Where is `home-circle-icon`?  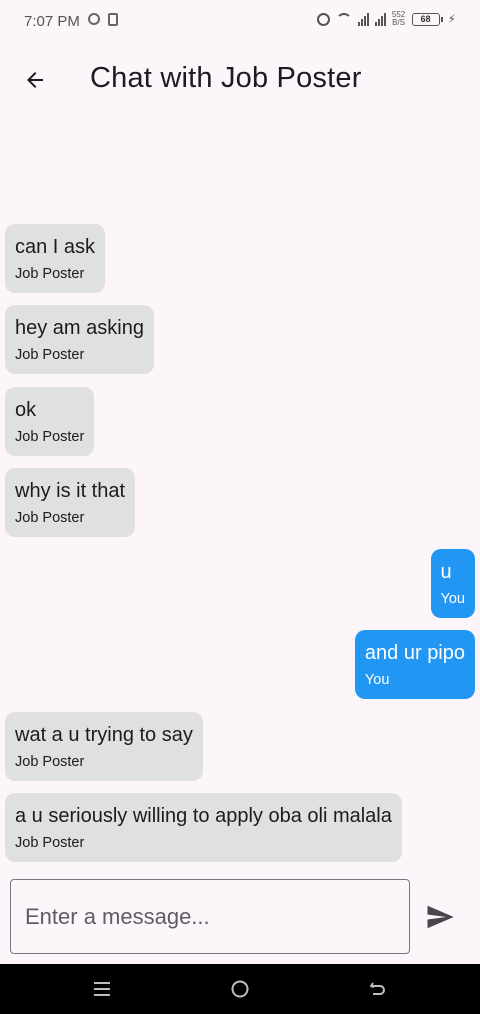
home-circle-icon is located at coordinates (240, 989).